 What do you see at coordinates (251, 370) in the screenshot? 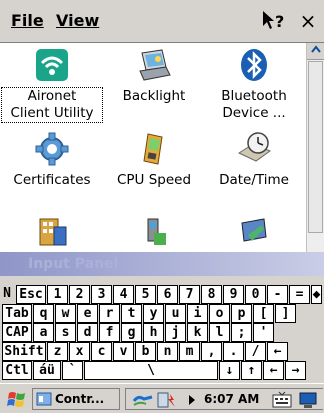
I see `key-4-5: ↑` at bounding box center [251, 370].